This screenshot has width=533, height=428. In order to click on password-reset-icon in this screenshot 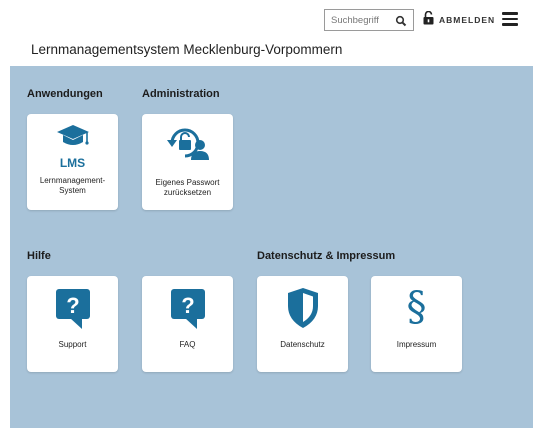, I will do `click(187, 143)`.